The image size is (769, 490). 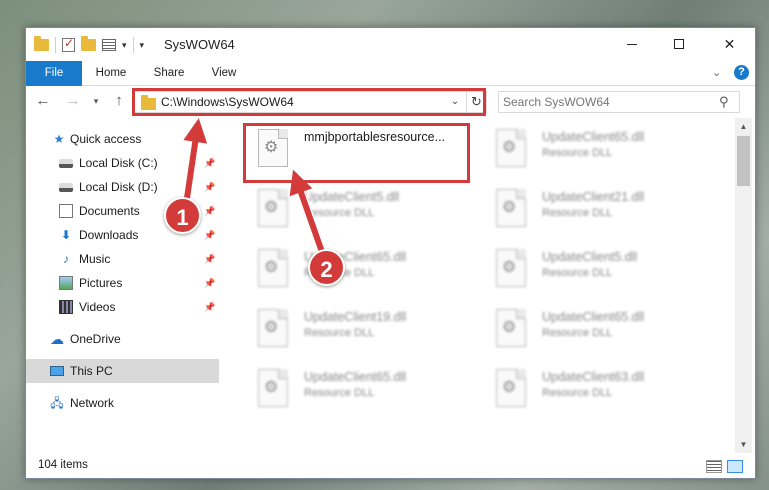 I want to click on videos-icon, so click(x=66, y=307).